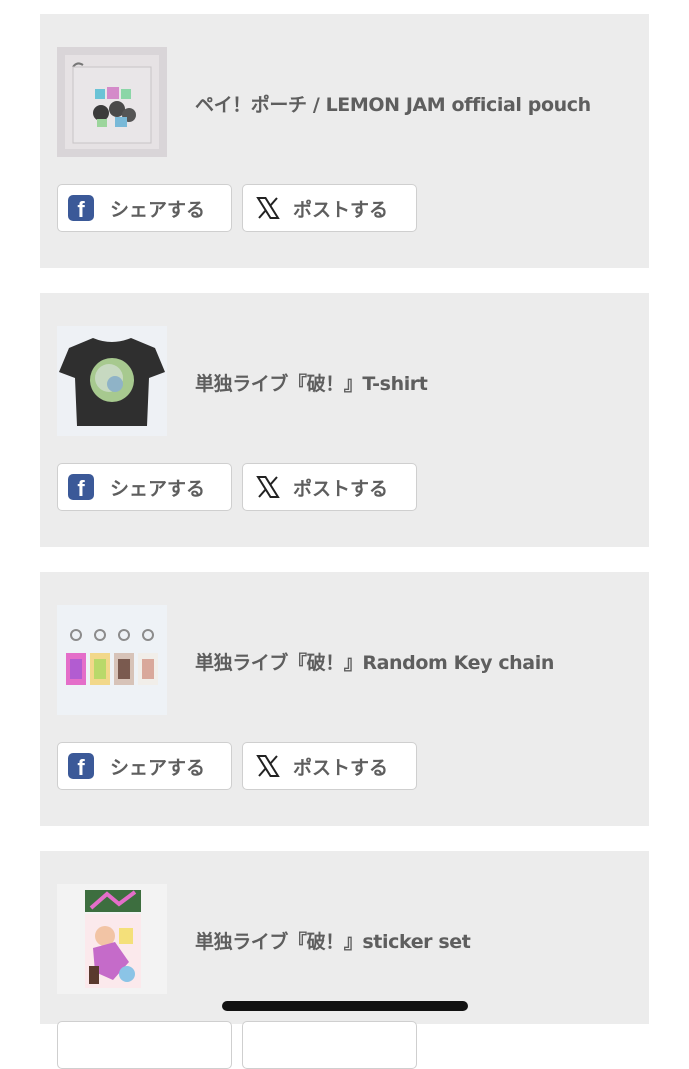 Image resolution: width=689 pixels, height=1069 pixels. What do you see at coordinates (374, 661) in the screenshot?
I see `product-title: 単独ライブ『破！』Random Key chain` at bounding box center [374, 661].